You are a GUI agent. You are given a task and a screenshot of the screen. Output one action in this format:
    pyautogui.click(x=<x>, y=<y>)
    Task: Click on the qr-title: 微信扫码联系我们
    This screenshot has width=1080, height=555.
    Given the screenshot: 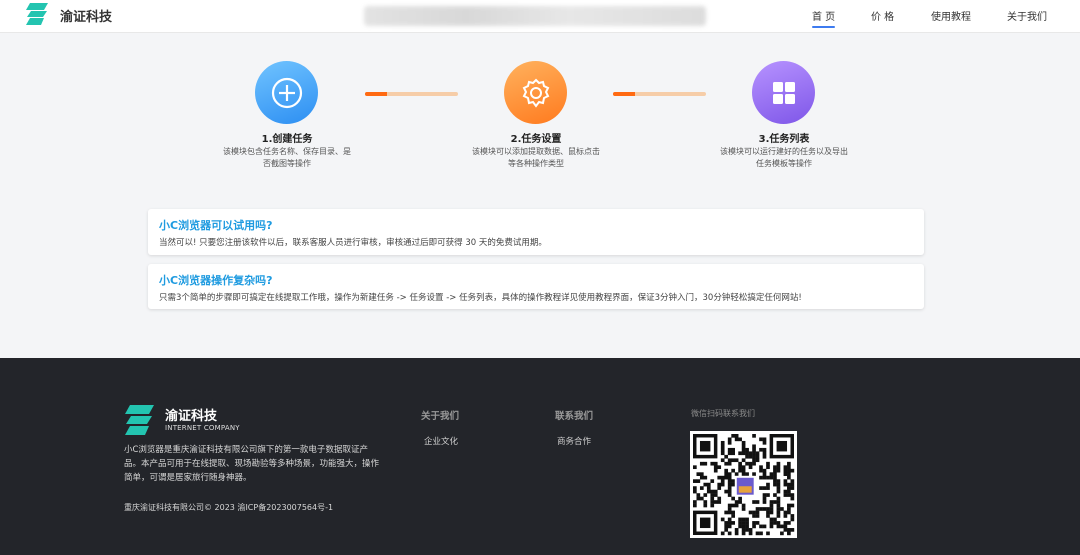 What is the action you would take?
    pyautogui.click(x=723, y=413)
    